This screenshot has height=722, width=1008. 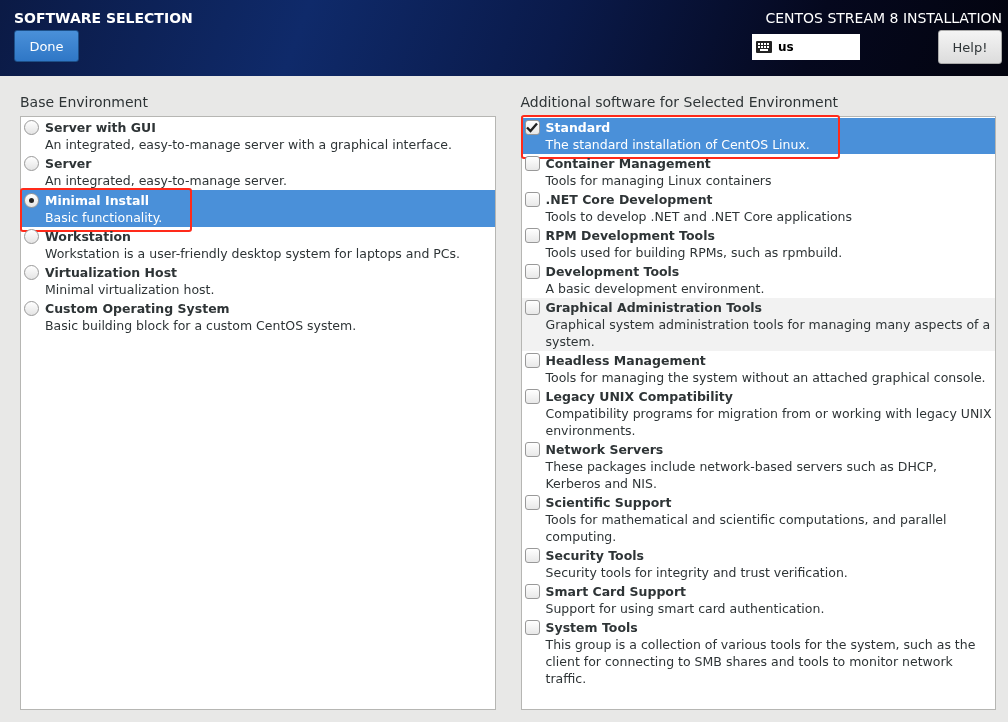 I want to click on option-name: Minimal Install, so click(x=97, y=200).